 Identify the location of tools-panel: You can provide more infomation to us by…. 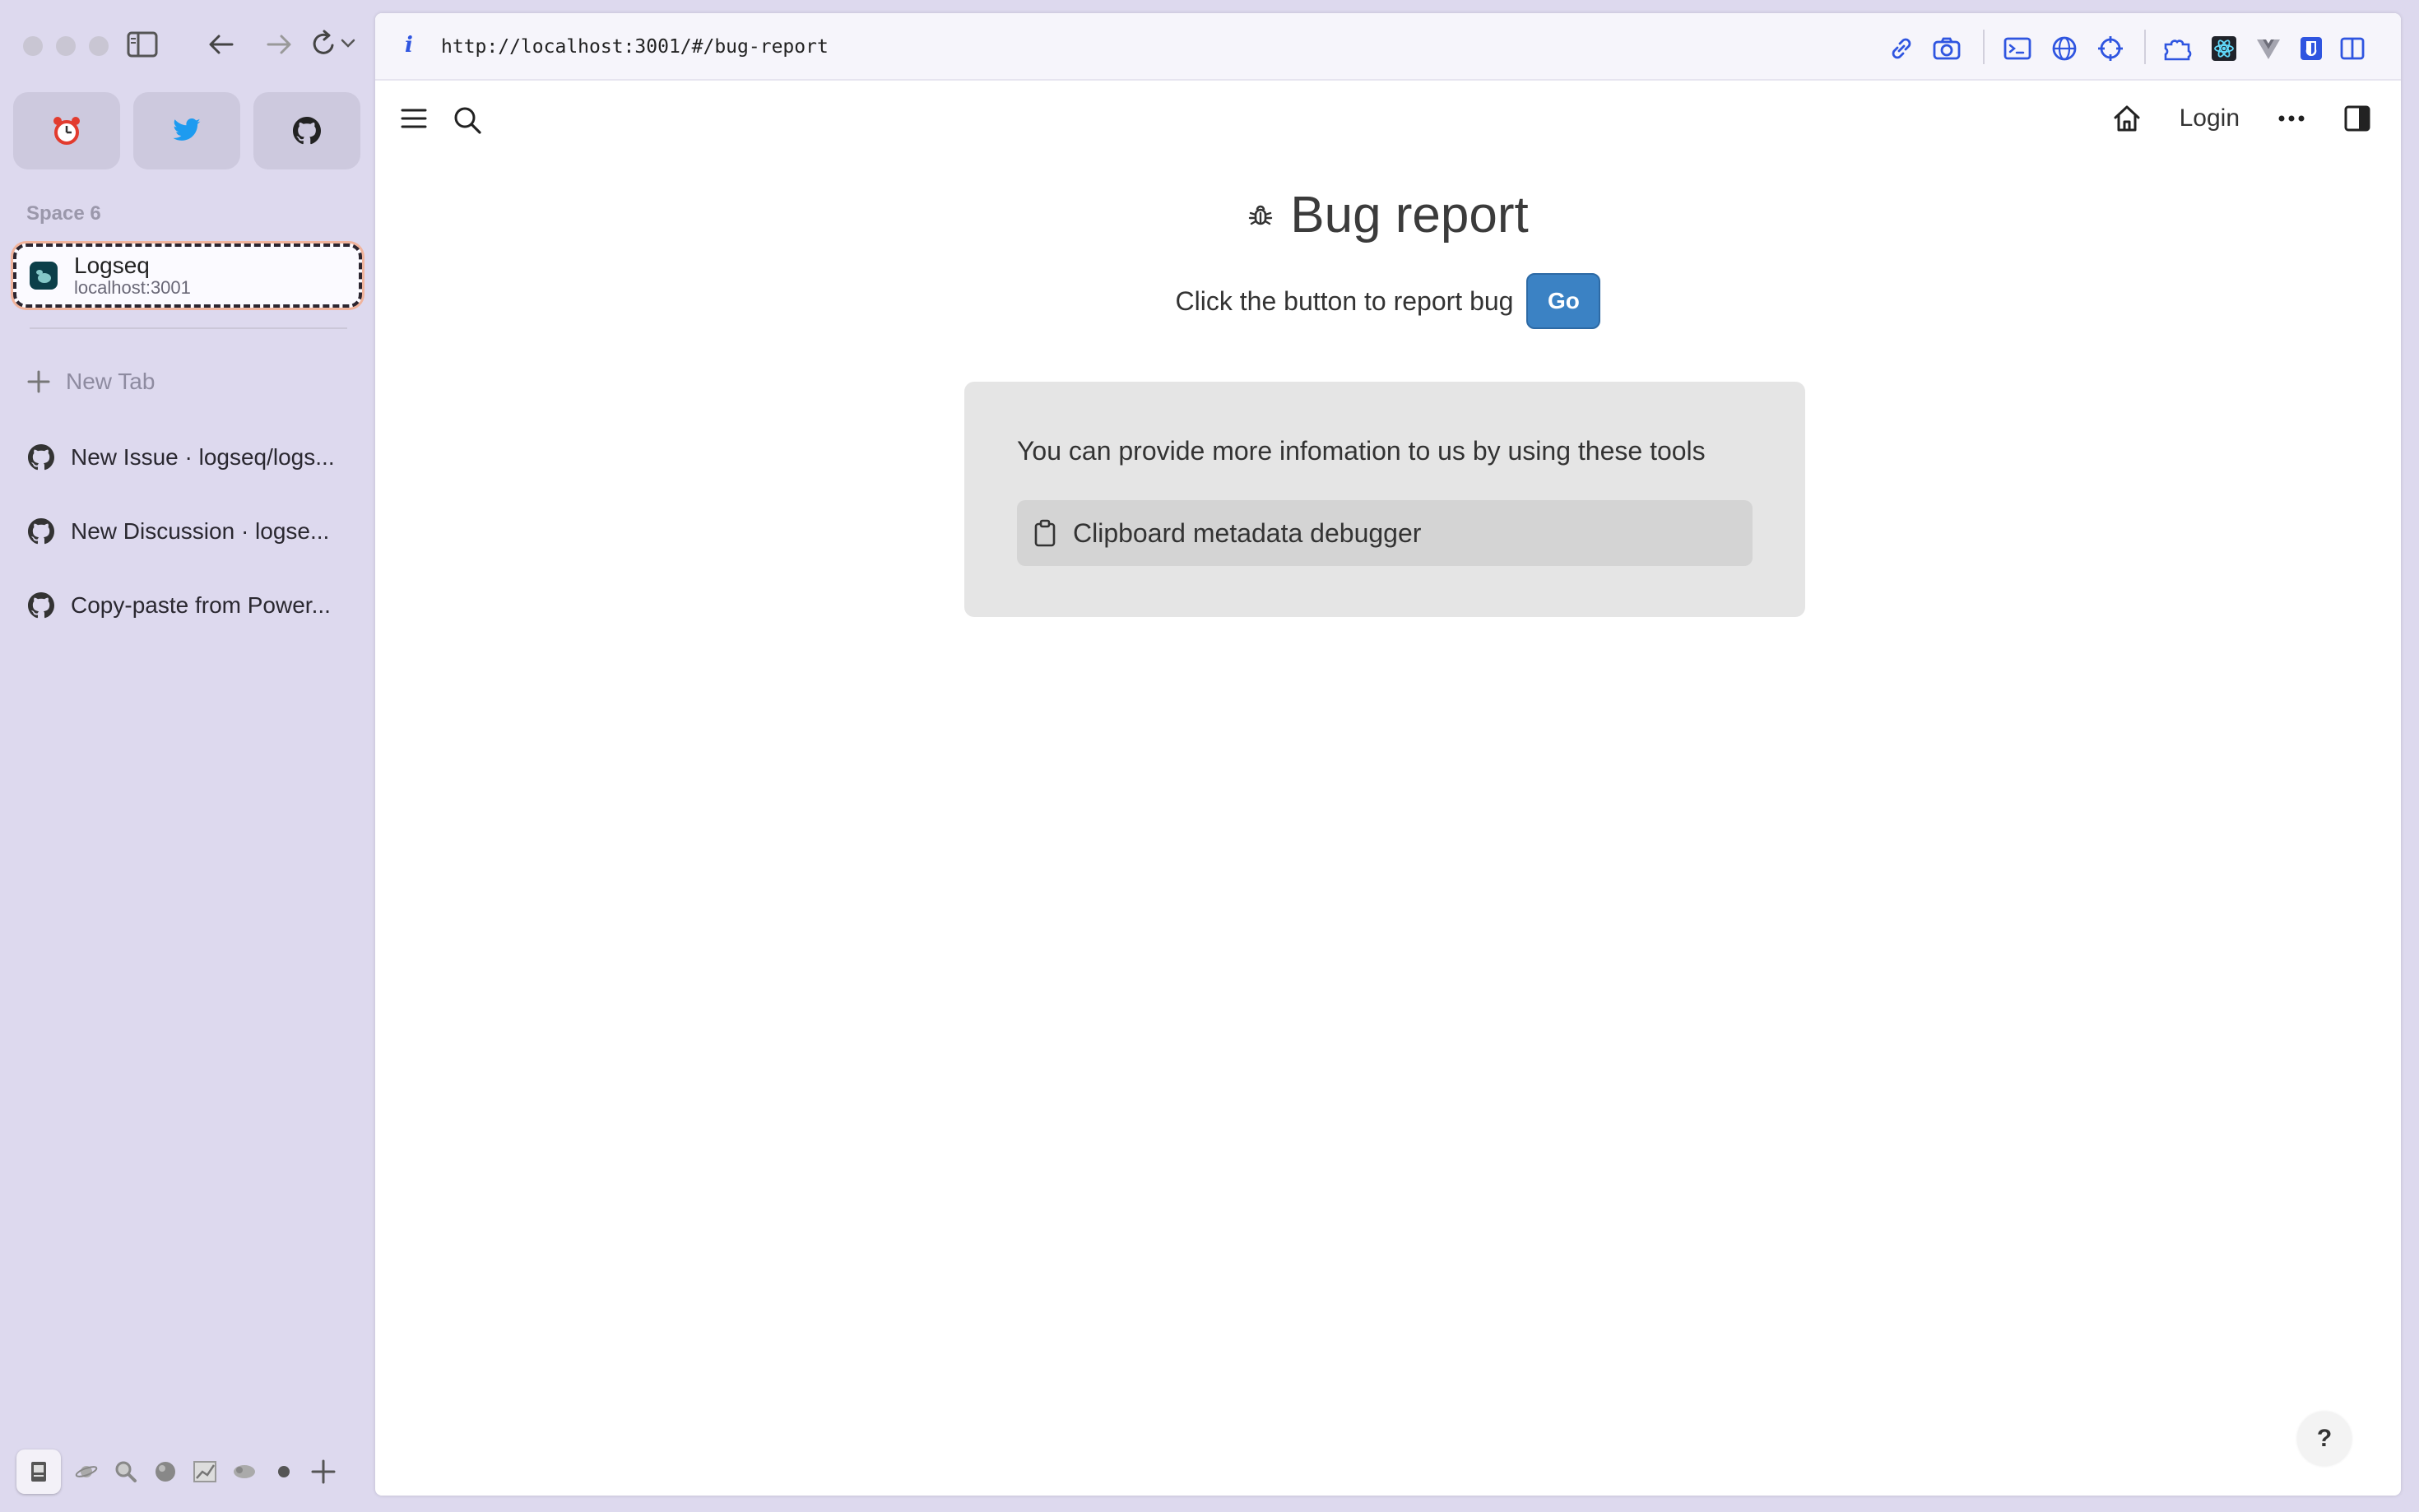
(1384, 499).